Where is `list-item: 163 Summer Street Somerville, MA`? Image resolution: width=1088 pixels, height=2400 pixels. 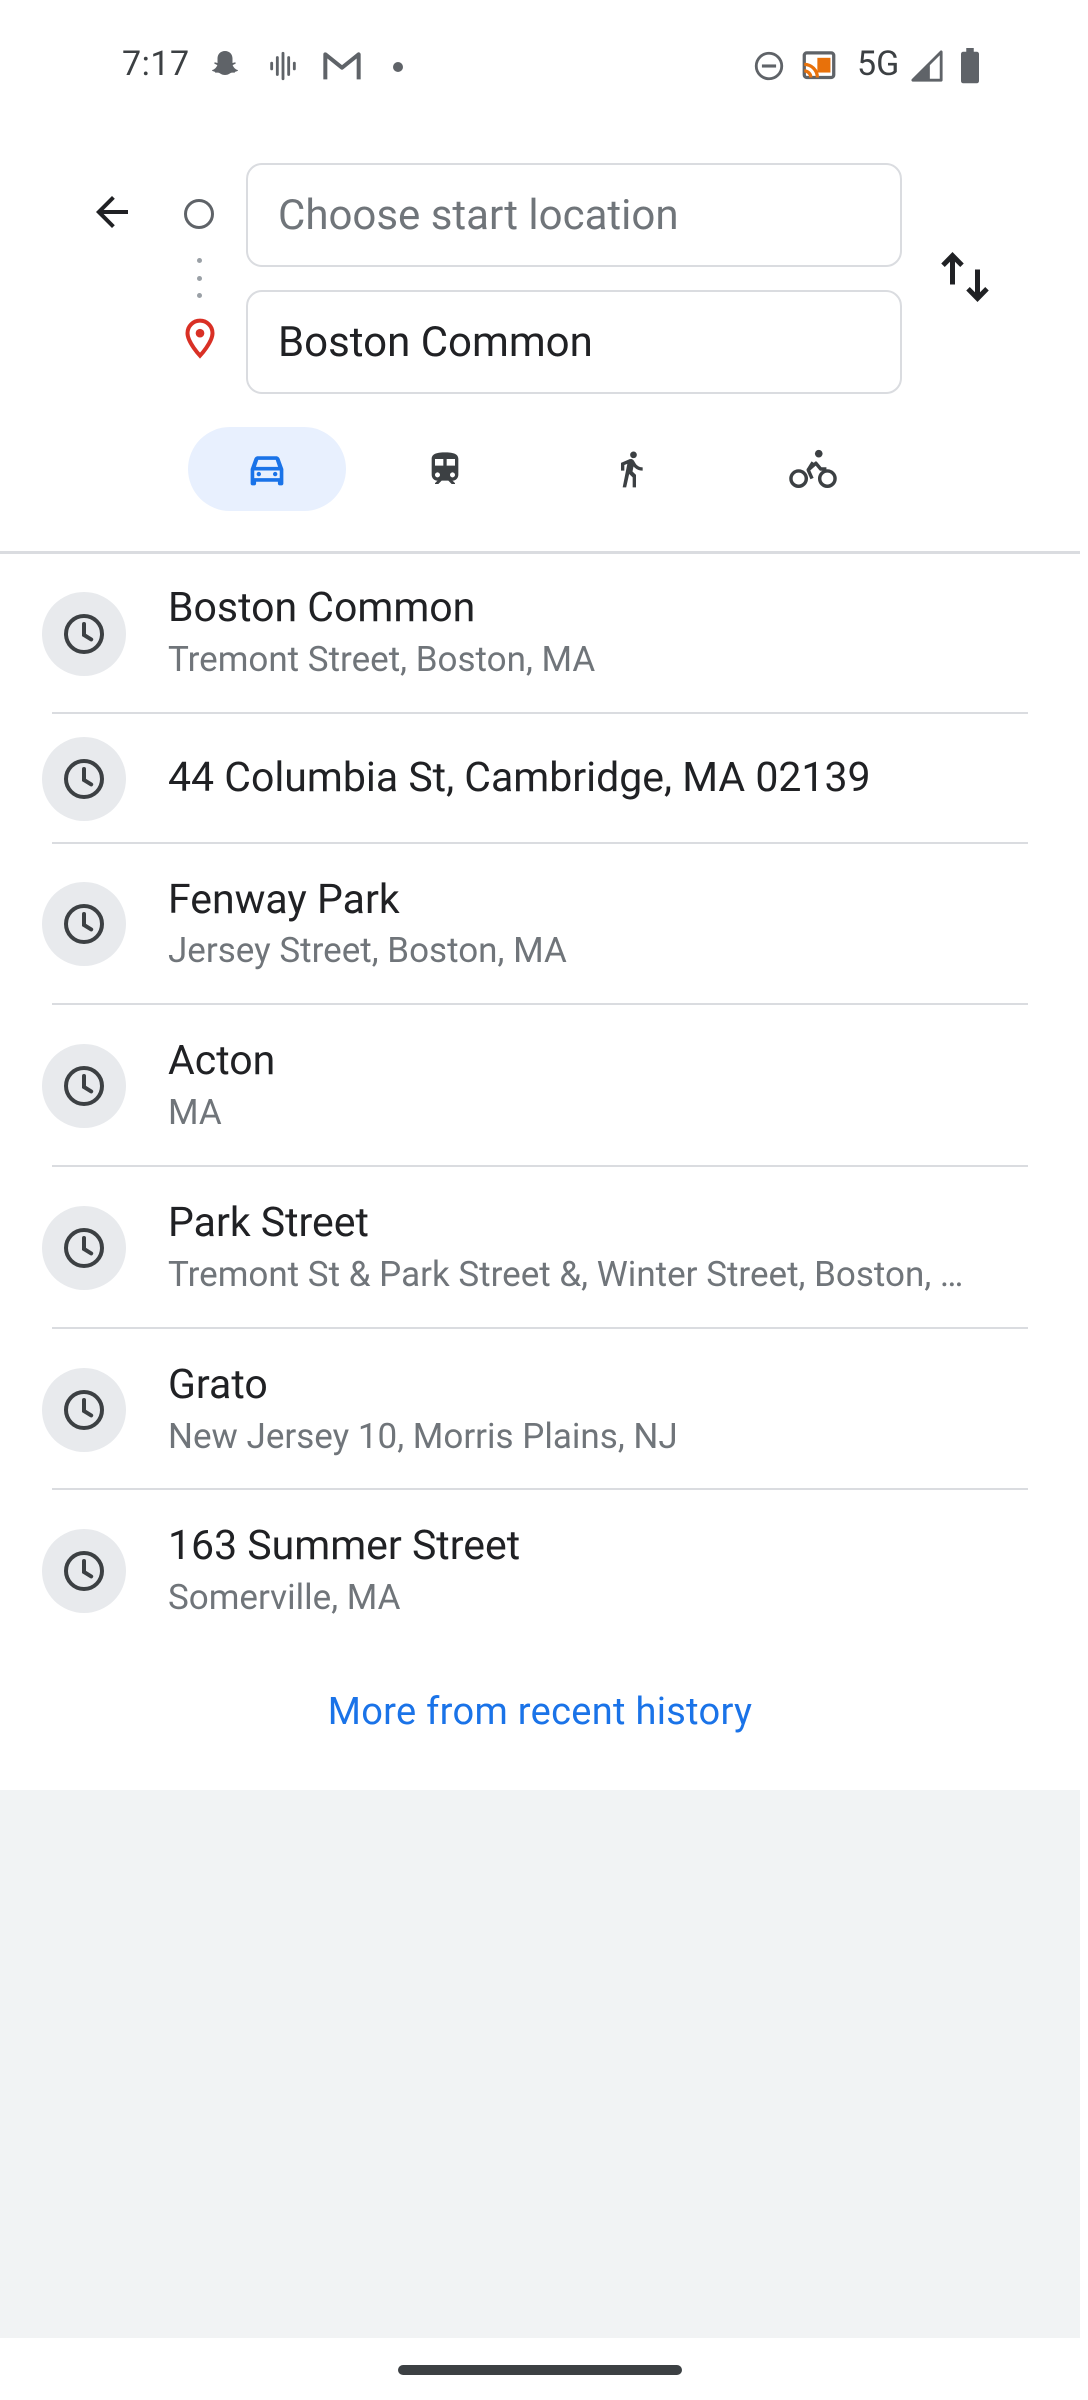 list-item: 163 Summer Street Somerville, MA is located at coordinates (540, 1570).